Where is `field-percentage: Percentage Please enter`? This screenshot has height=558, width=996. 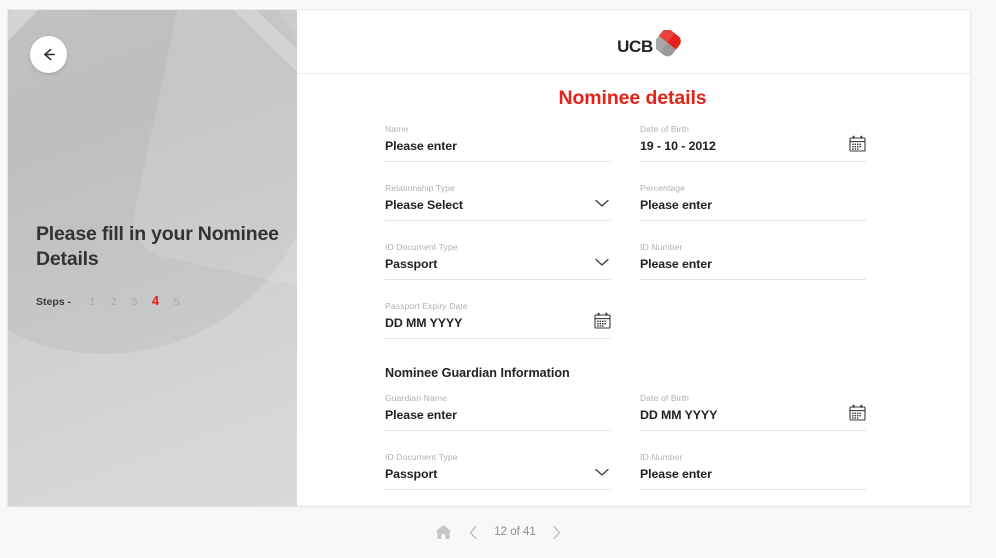
field-percentage: Percentage Please enter is located at coordinates (753, 202).